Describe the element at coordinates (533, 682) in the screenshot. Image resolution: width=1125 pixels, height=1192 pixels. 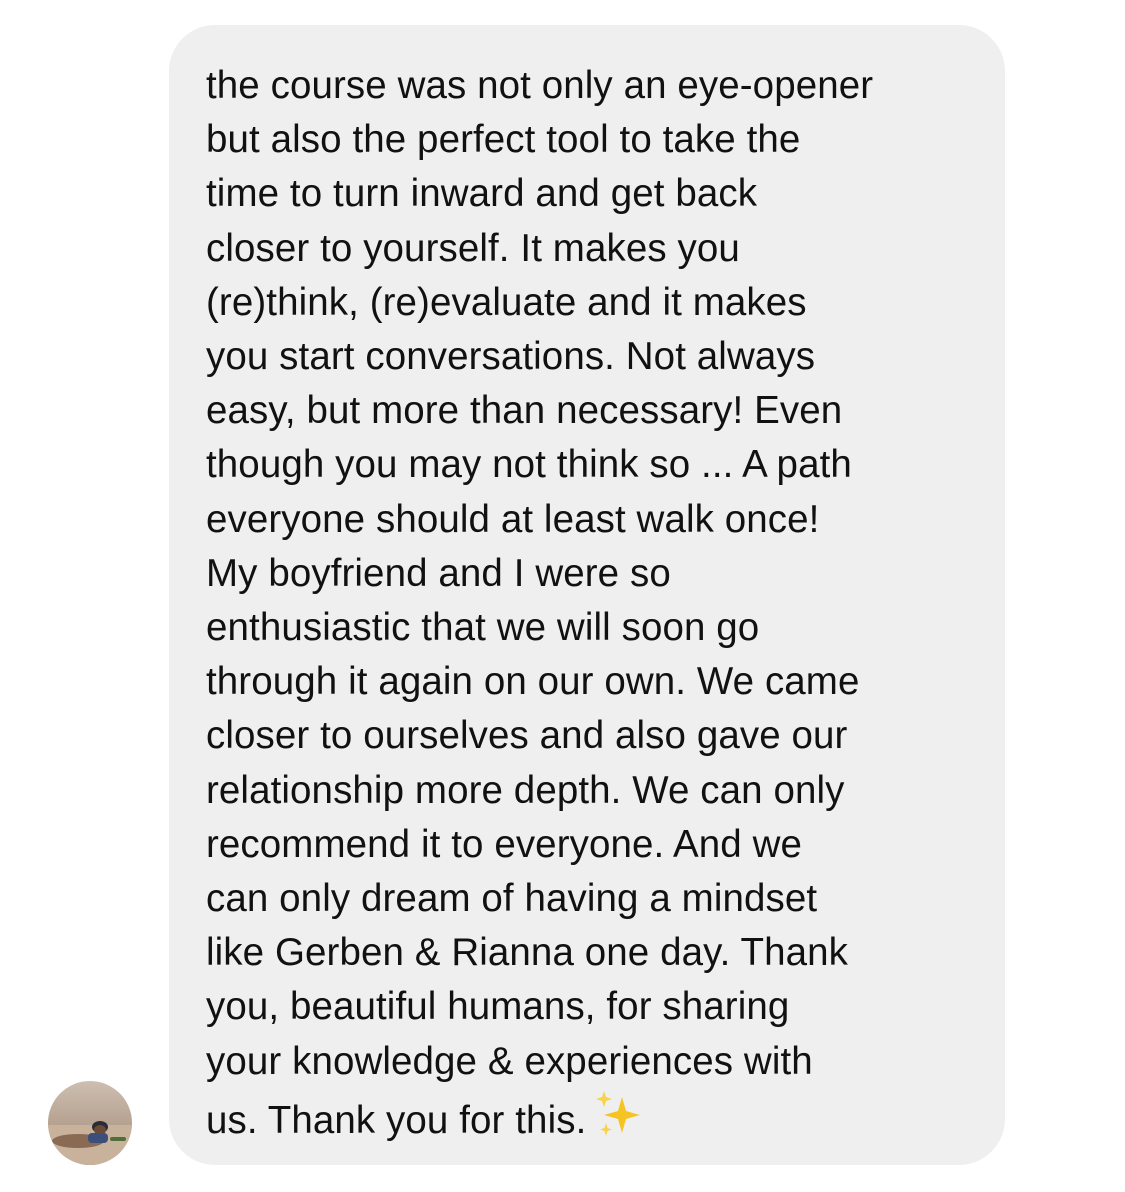
I see `message-line: through it again on our own. We came` at that location.